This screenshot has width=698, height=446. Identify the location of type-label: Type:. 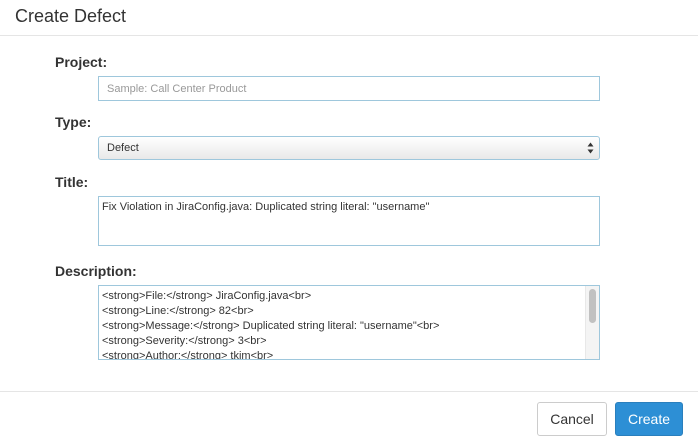
(73, 122).